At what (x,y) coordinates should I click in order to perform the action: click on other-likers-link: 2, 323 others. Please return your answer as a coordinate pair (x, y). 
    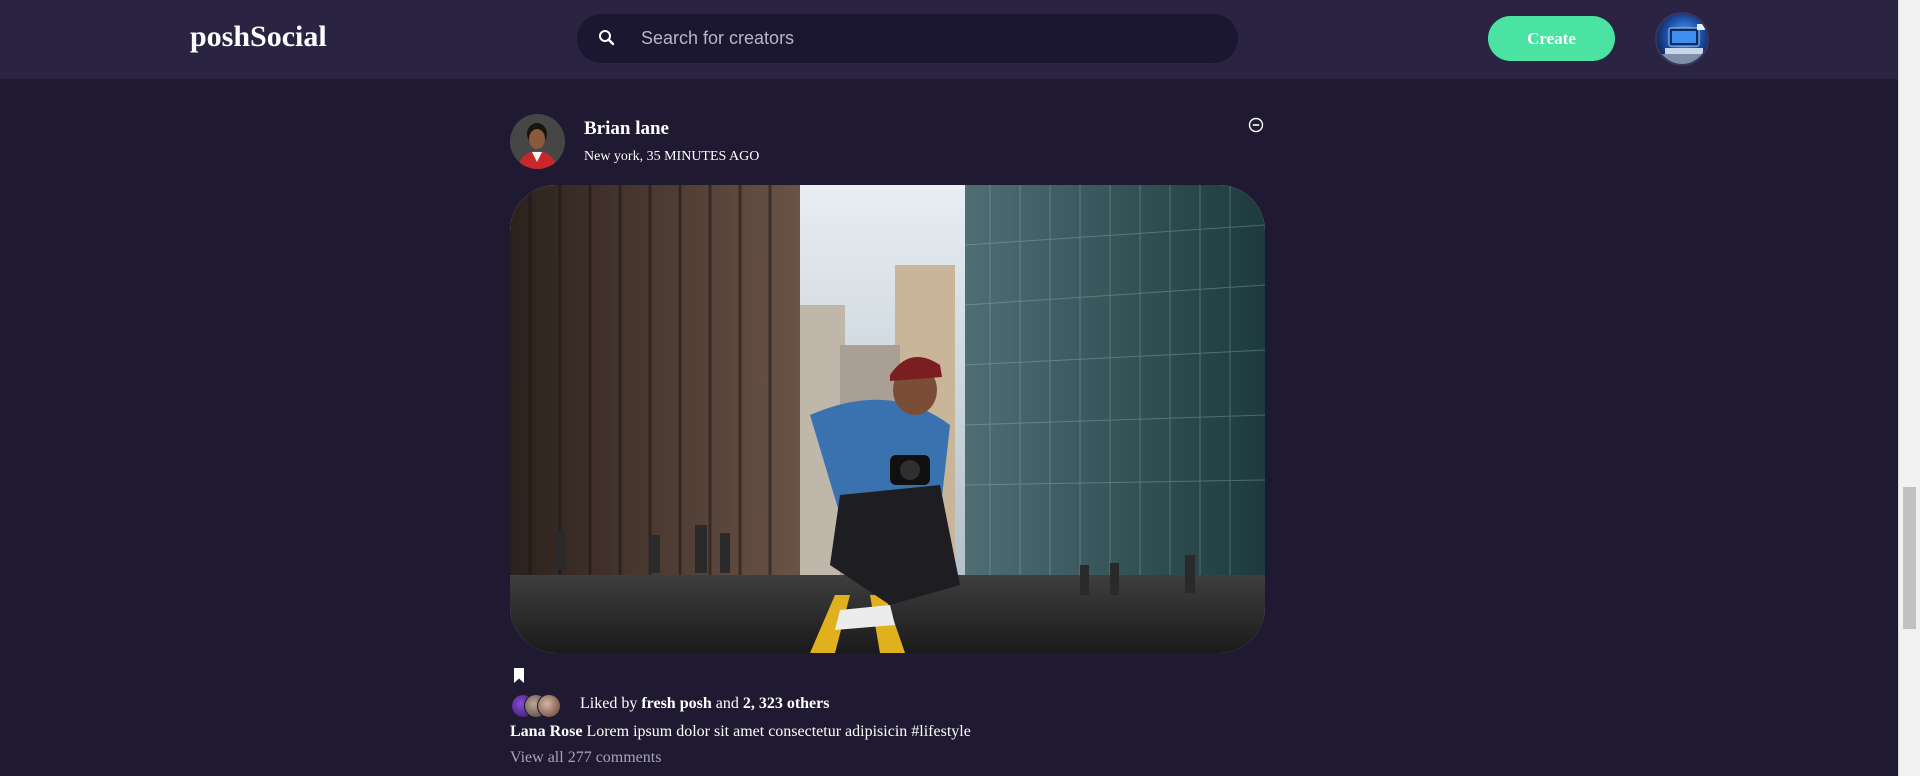
    Looking at the image, I should click on (786, 703).